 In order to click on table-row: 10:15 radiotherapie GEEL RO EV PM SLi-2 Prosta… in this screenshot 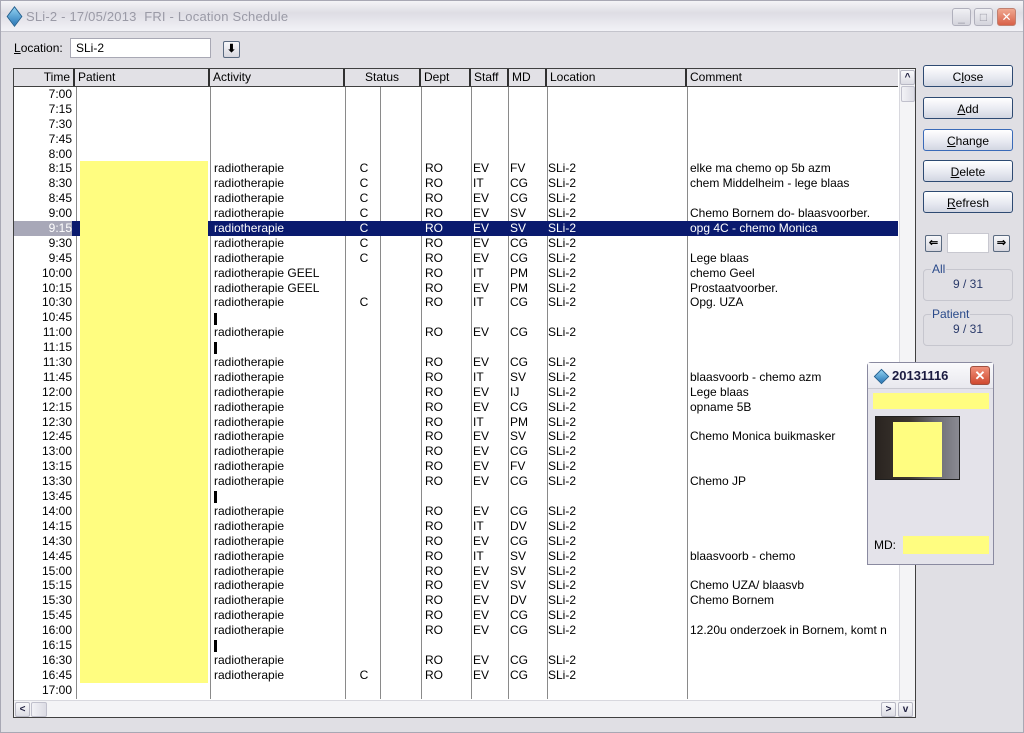, I will do `click(456, 288)`.